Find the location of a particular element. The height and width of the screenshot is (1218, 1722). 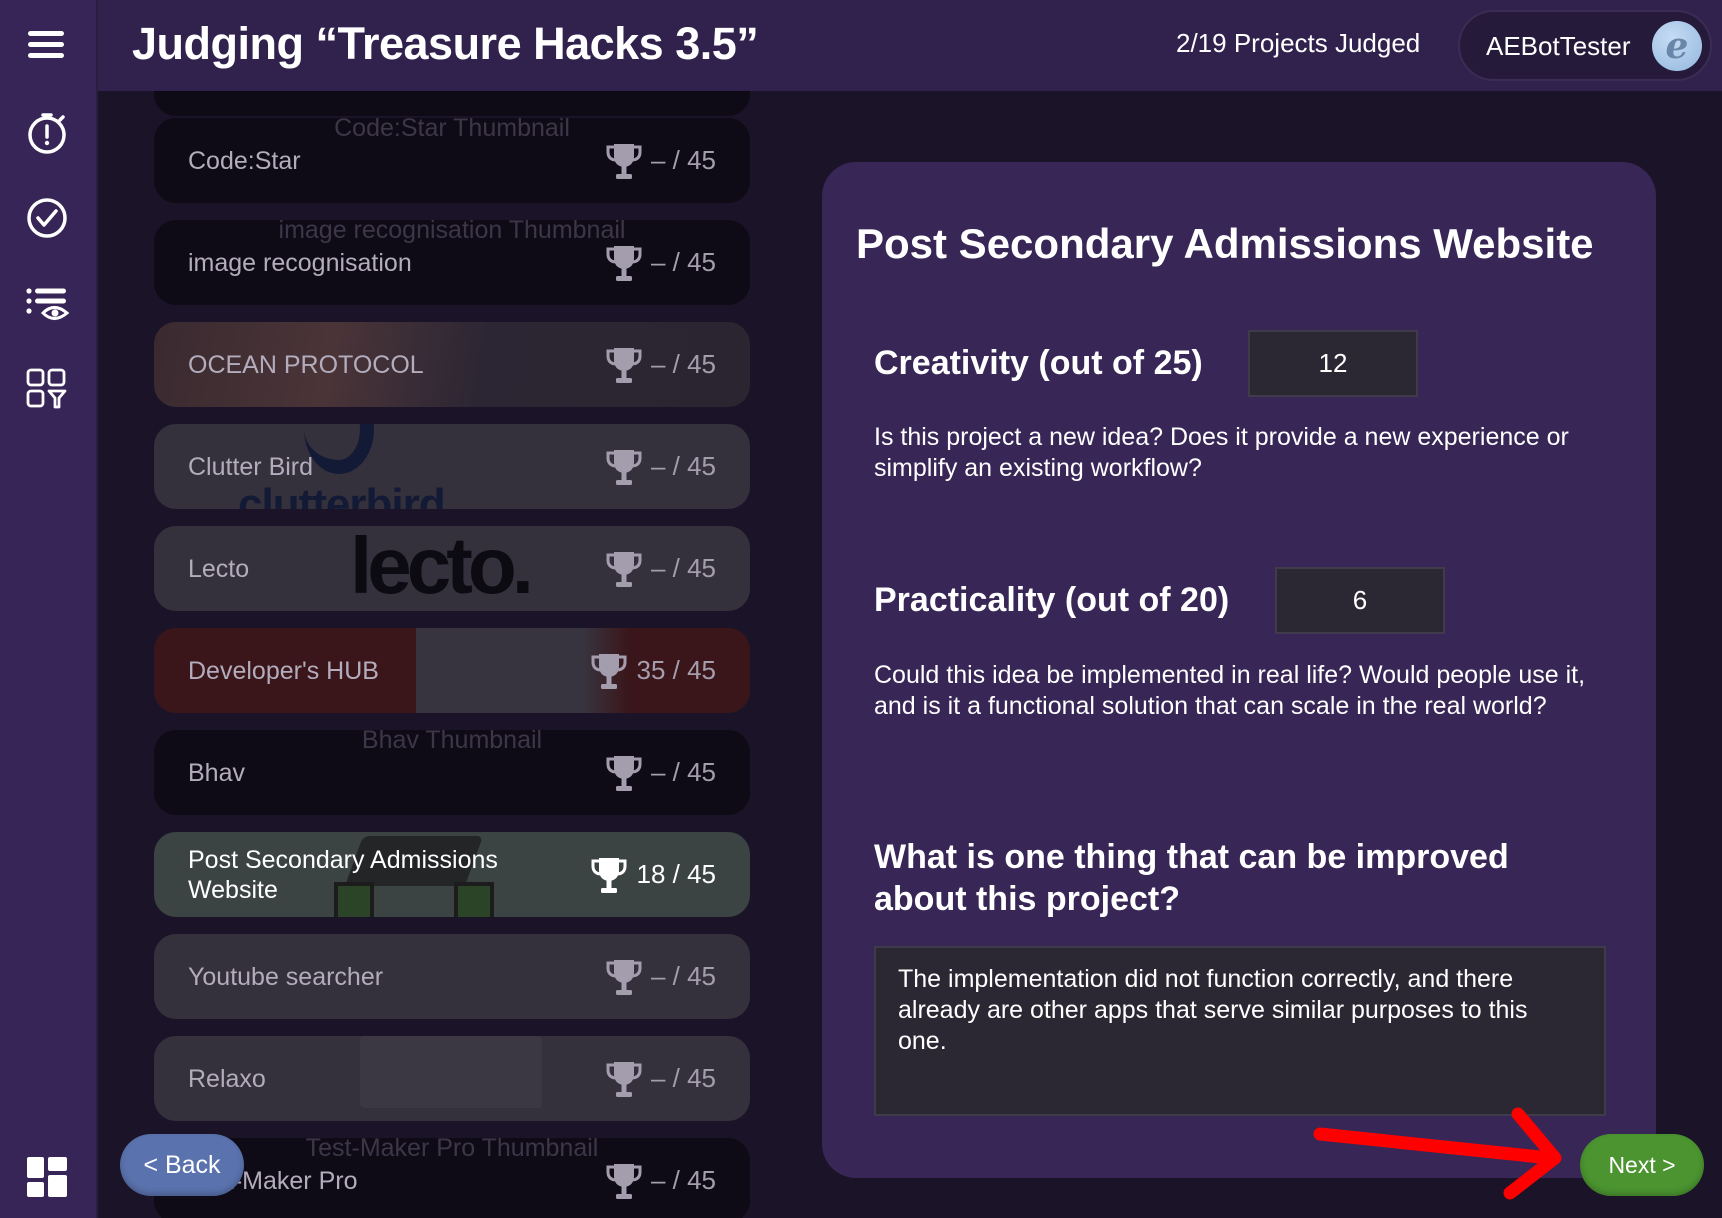

sidebar is located at coordinates (49, 609).